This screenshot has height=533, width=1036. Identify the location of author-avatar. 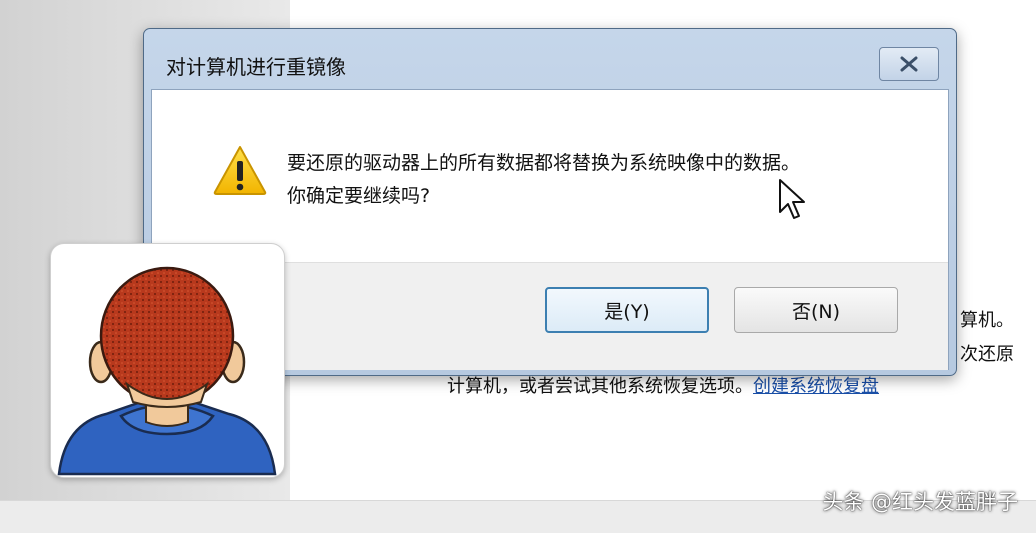
(167, 360).